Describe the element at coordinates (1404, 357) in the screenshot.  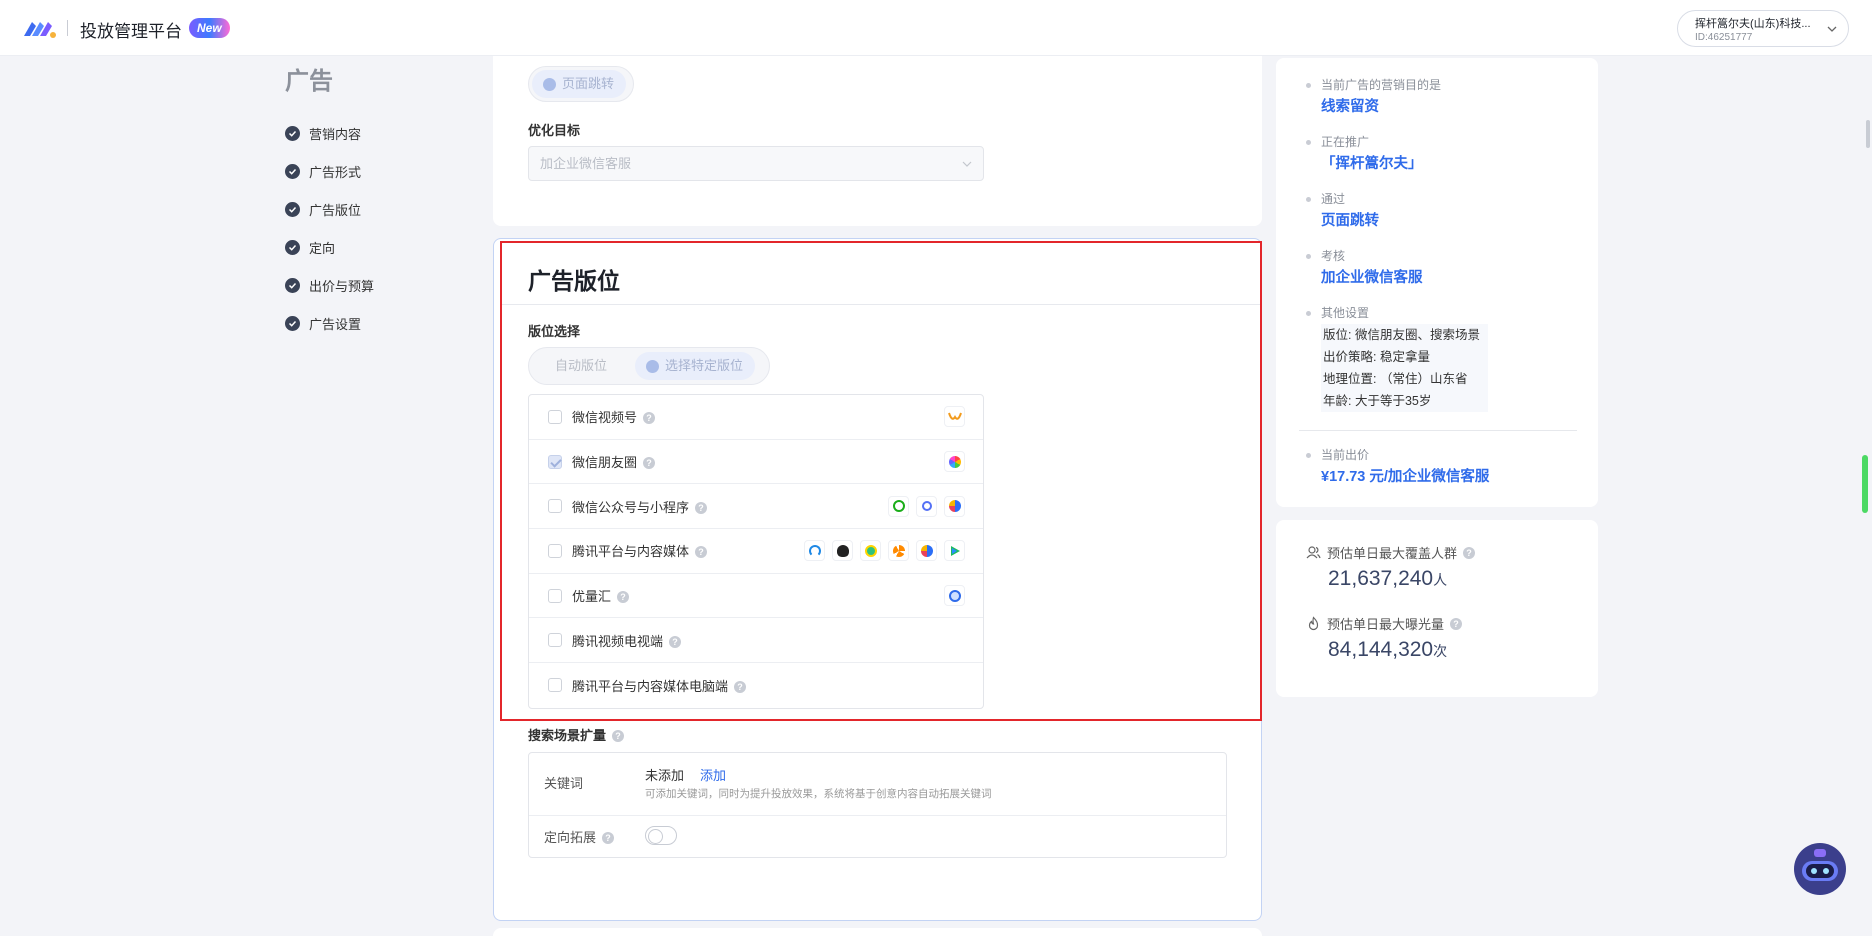
I see `summary-other-line: 出价策略: 稳定拿量` at that location.